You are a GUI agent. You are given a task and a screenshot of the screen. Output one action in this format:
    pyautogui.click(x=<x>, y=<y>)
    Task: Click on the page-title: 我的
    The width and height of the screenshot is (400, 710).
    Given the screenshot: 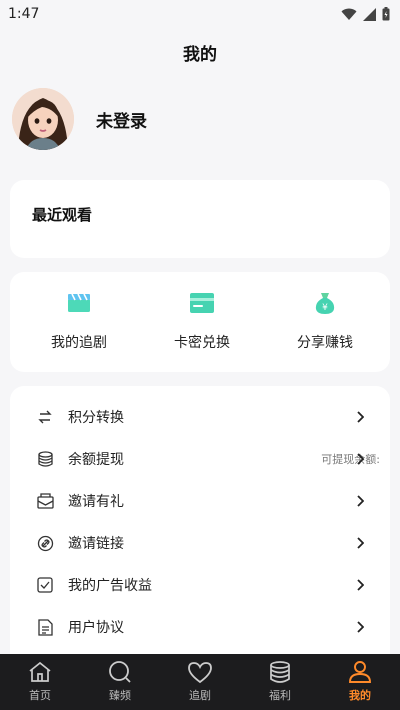 What is the action you would take?
    pyautogui.click(x=200, y=55)
    